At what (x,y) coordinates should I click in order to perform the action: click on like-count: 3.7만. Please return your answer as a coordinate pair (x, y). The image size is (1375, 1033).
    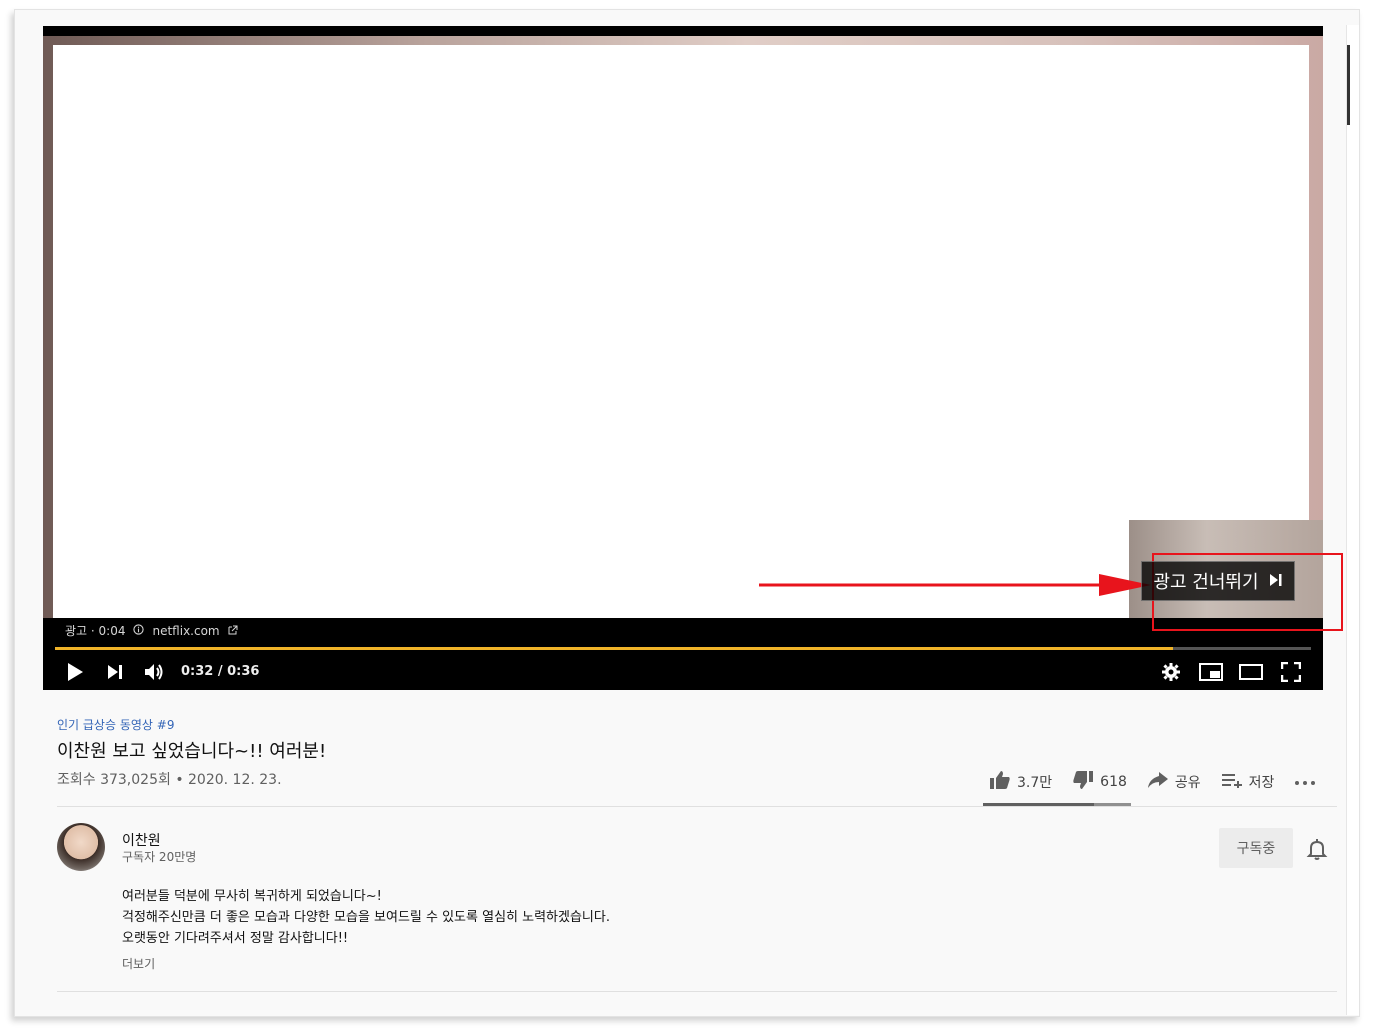
    Looking at the image, I should click on (1035, 783).